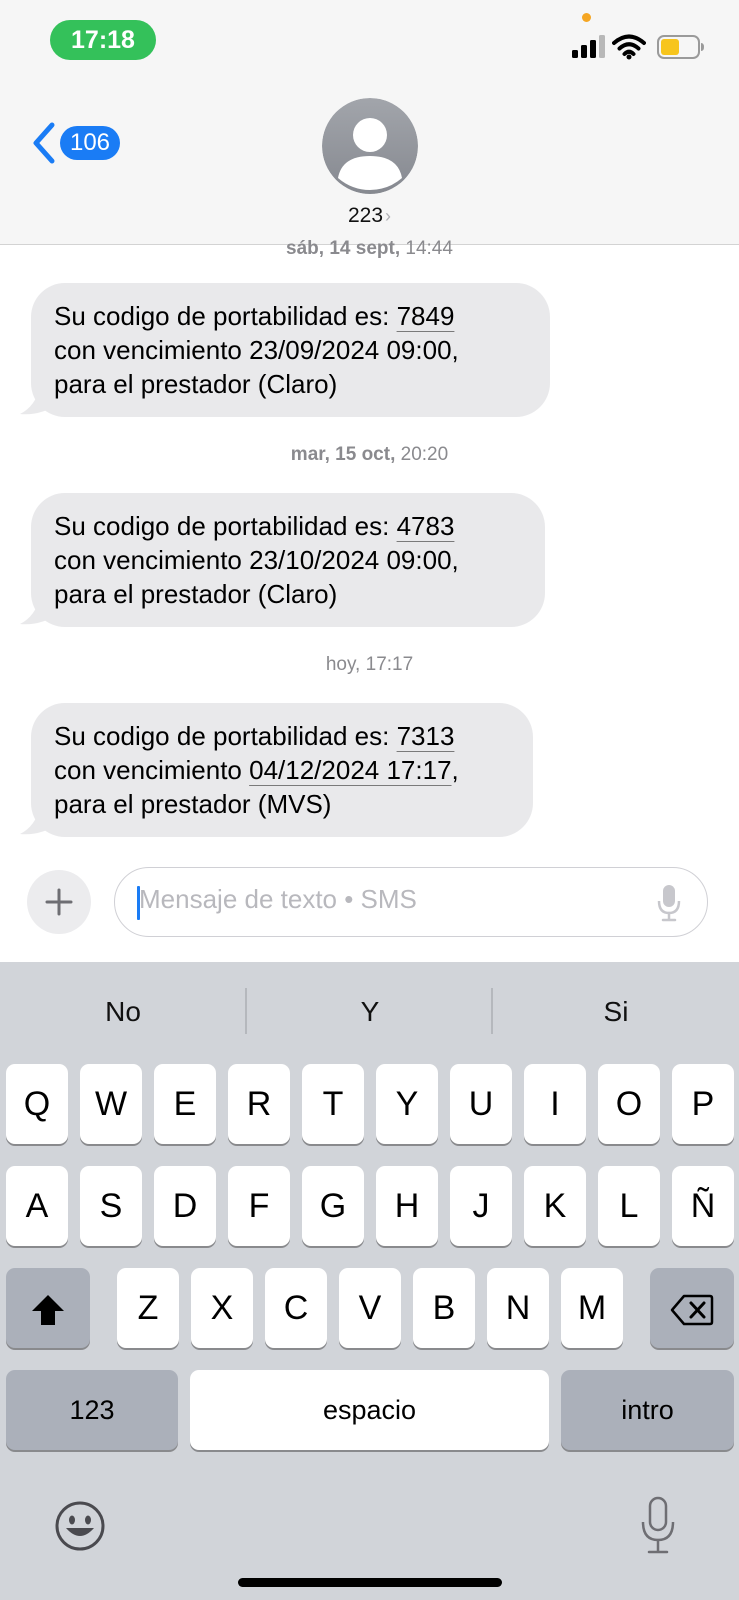 The image size is (739, 1600). What do you see at coordinates (426, 526) in the screenshot?
I see `portability-code-link: 4783` at bounding box center [426, 526].